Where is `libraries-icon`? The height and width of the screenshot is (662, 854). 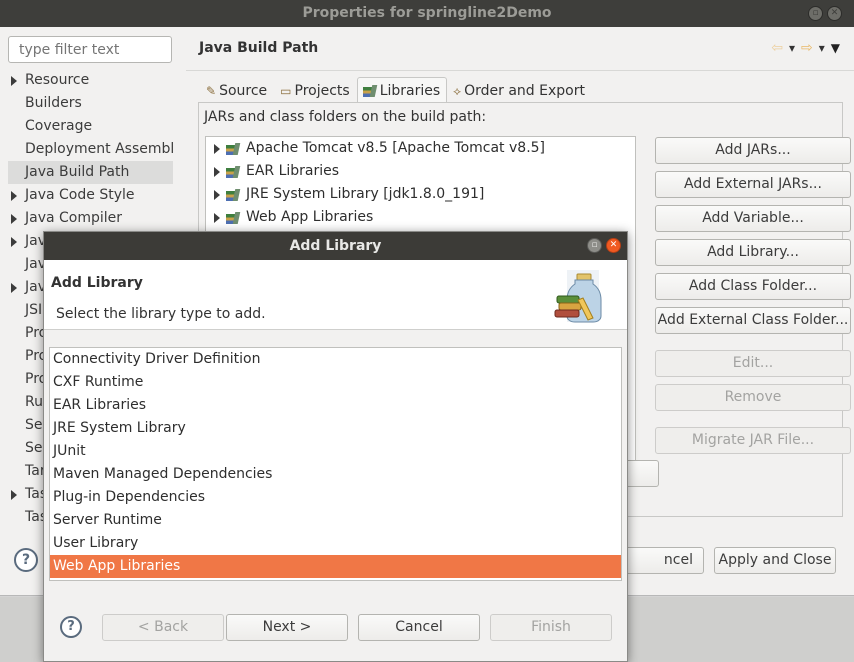 libraries-icon is located at coordinates (369, 91).